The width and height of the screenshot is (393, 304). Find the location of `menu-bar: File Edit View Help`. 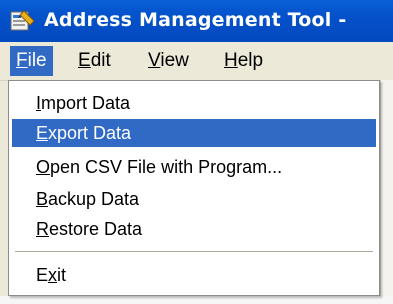

menu-bar: File Edit View Help is located at coordinates (196, 61).